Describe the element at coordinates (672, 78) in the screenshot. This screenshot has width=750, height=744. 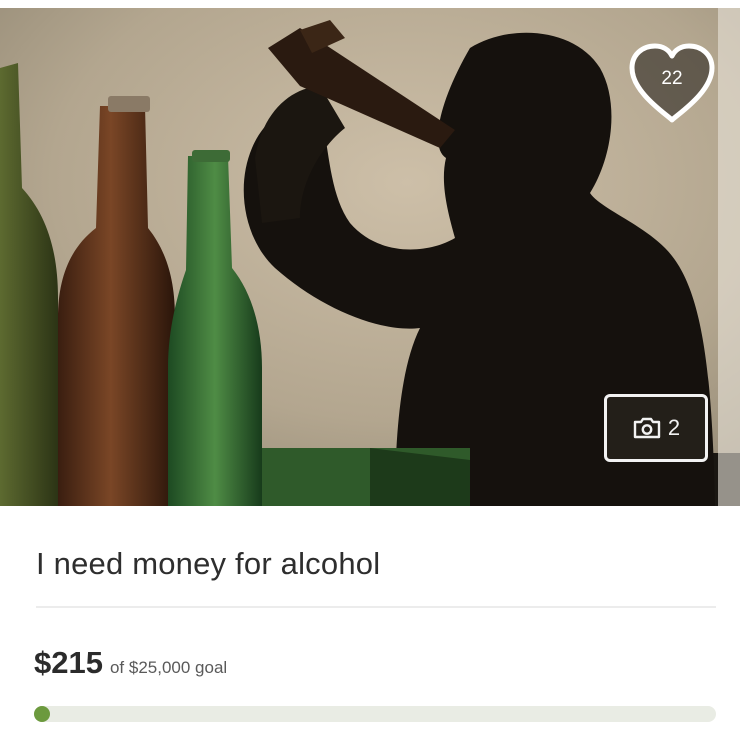
I see `favorite-count: 22` at that location.